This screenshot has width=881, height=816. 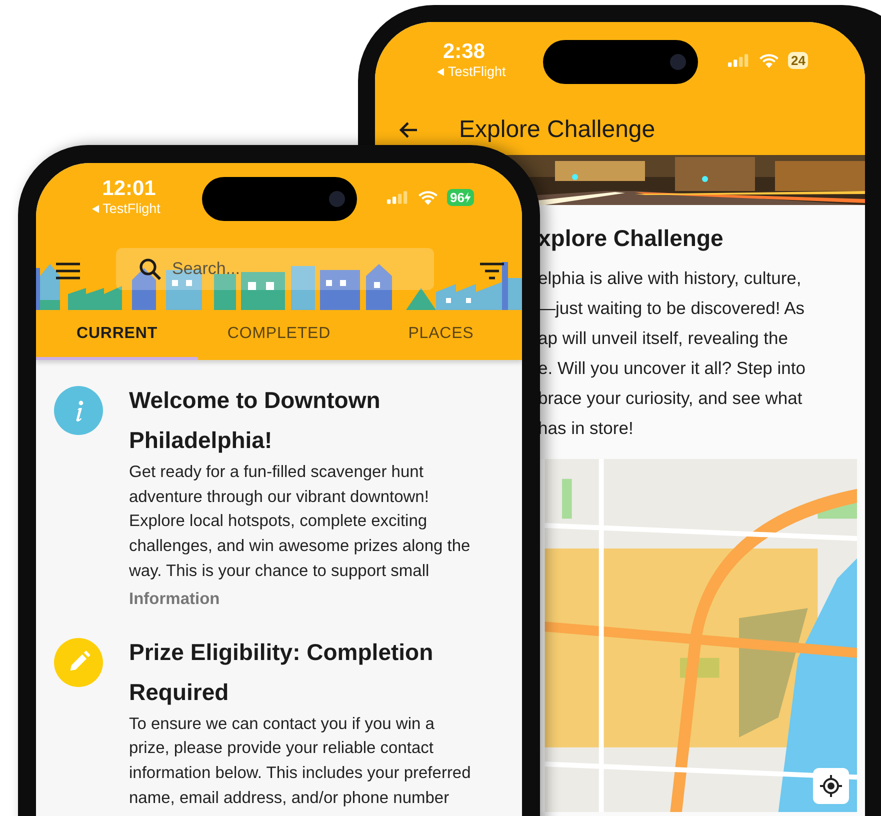 What do you see at coordinates (117, 335) in the screenshot?
I see `tab: CURRENT` at bounding box center [117, 335].